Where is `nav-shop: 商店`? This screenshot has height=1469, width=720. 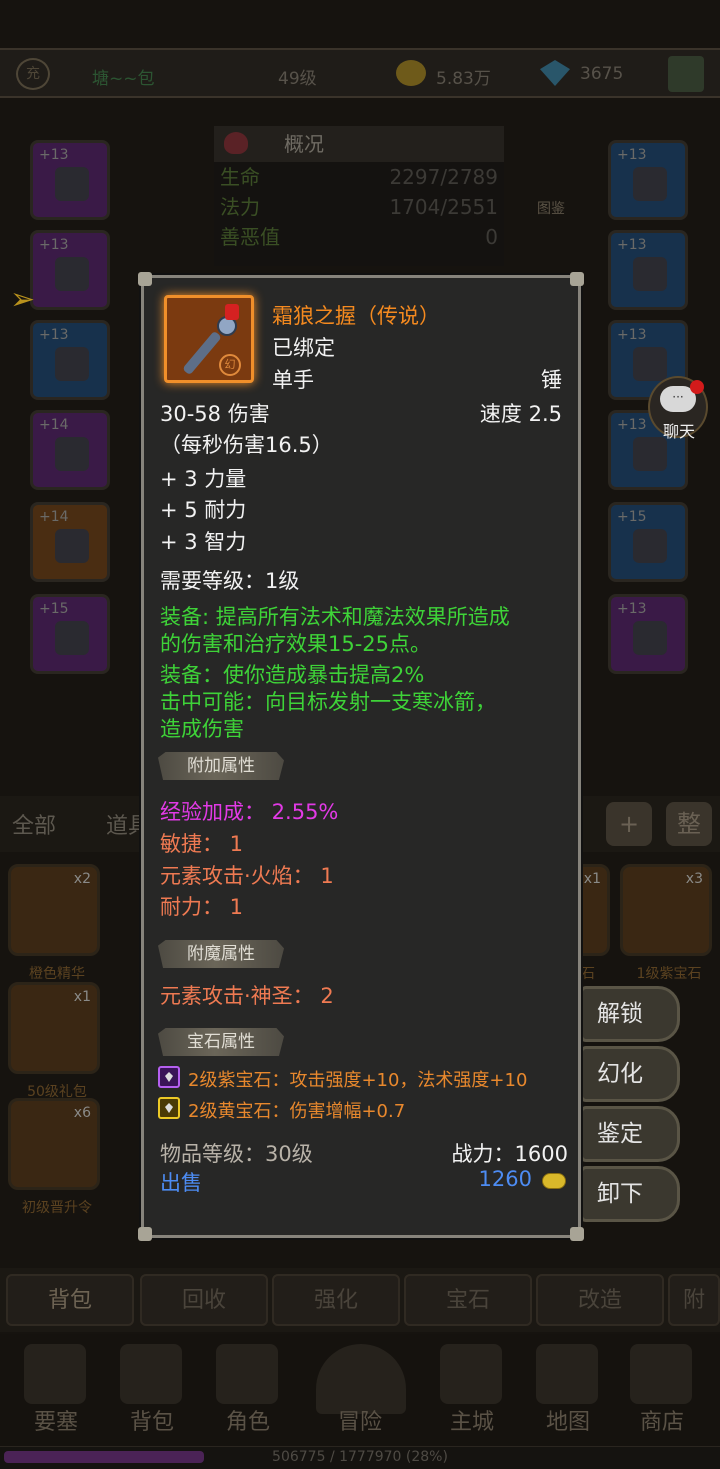 nav-shop: 商店 is located at coordinates (662, 1420).